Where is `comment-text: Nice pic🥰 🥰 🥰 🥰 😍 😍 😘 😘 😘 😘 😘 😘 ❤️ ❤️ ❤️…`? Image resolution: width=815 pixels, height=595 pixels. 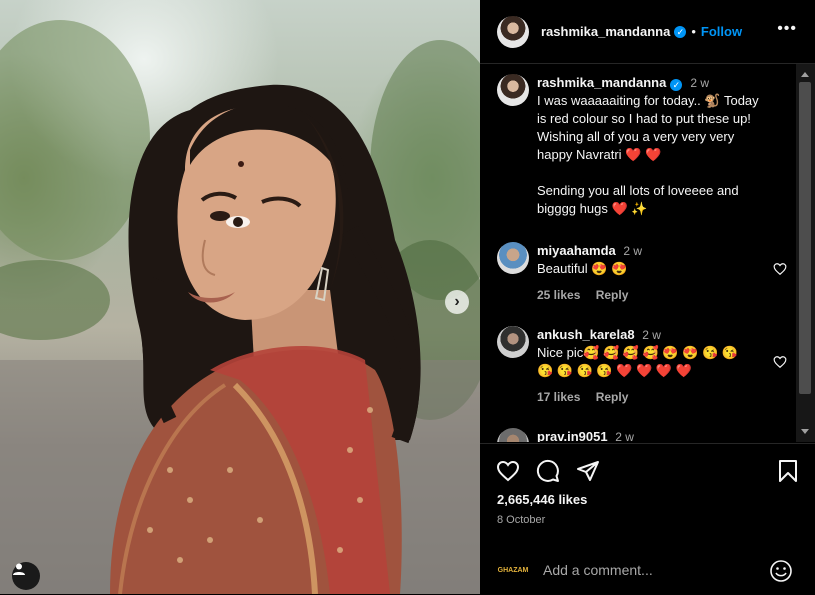 comment-text: Nice pic🥰 🥰 🥰 🥰 😍 😍 😘 😘 😘 😘 😘 😘 ❤️ ❤️ ❤️… is located at coordinates (638, 361).